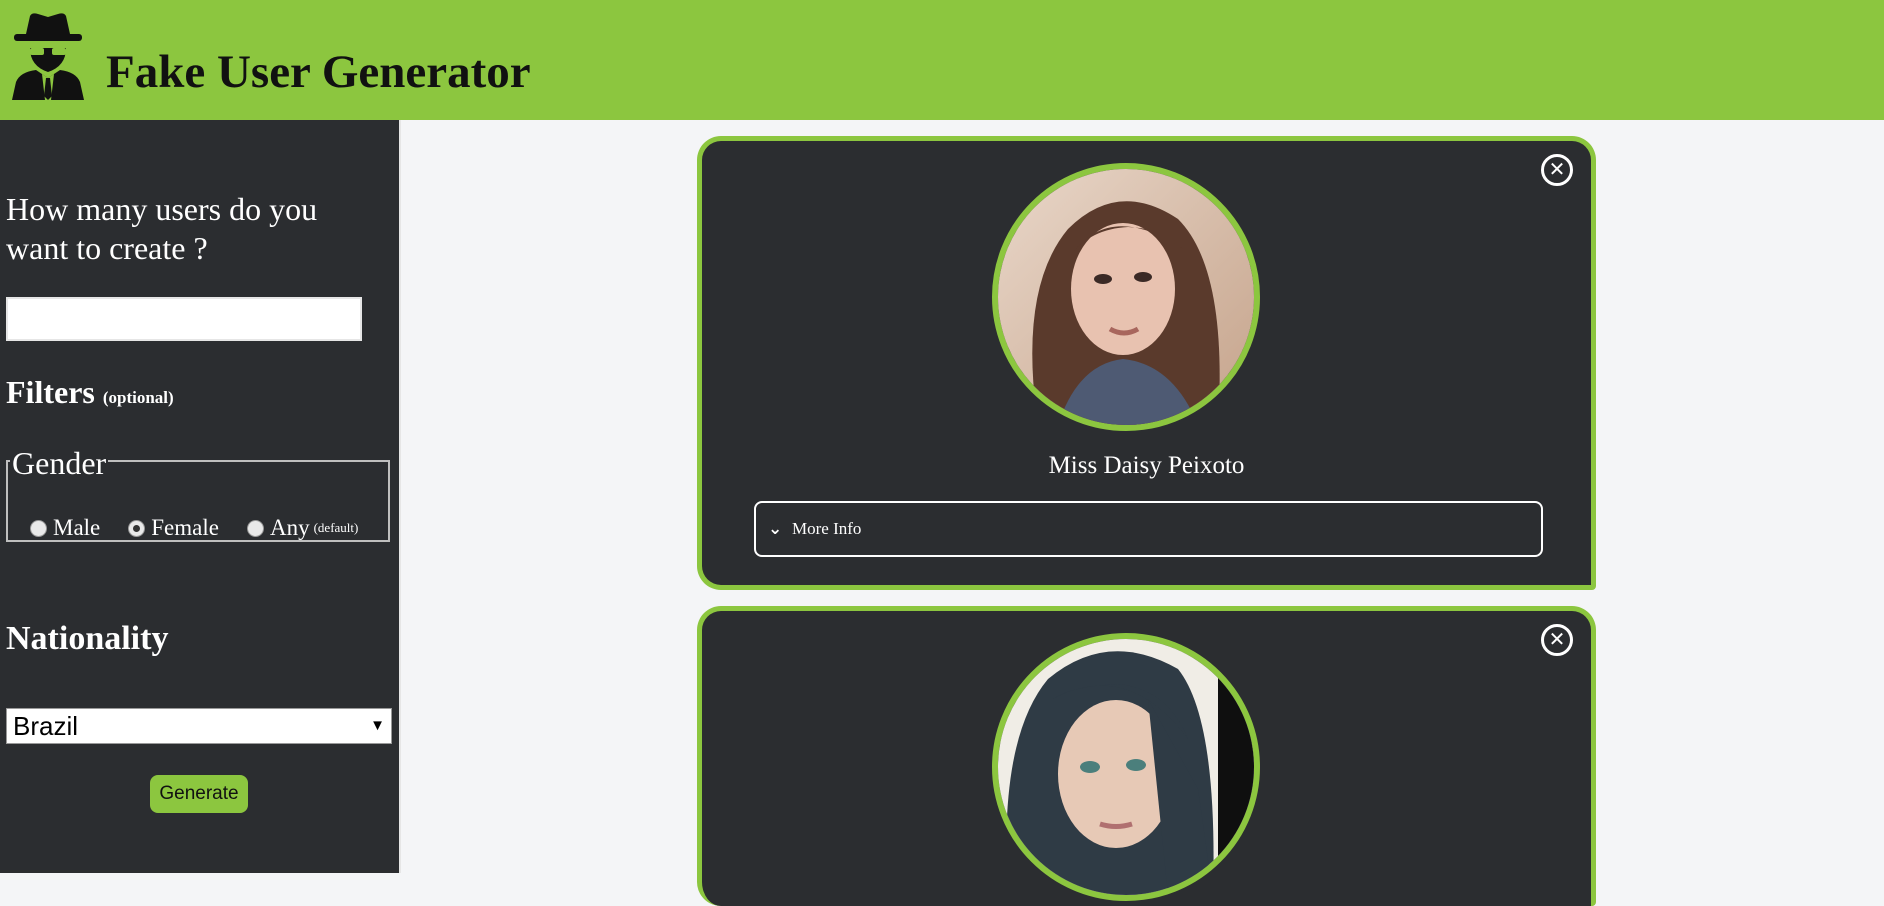 The height and width of the screenshot is (906, 1884). What do you see at coordinates (199, 726) in the screenshot?
I see `nationality-select: Brazil ▼` at bounding box center [199, 726].